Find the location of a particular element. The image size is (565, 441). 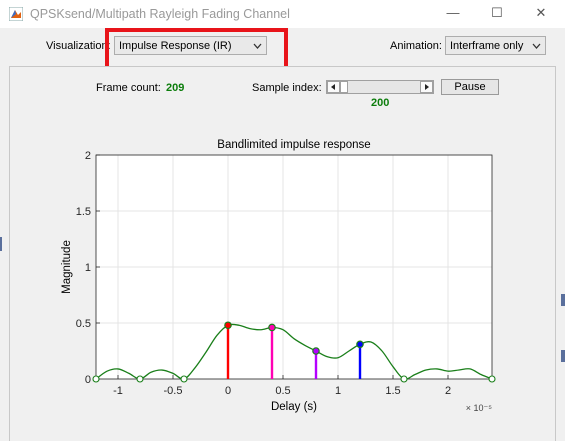

x-tick-label: 0.5 is located at coordinates (282, 391).